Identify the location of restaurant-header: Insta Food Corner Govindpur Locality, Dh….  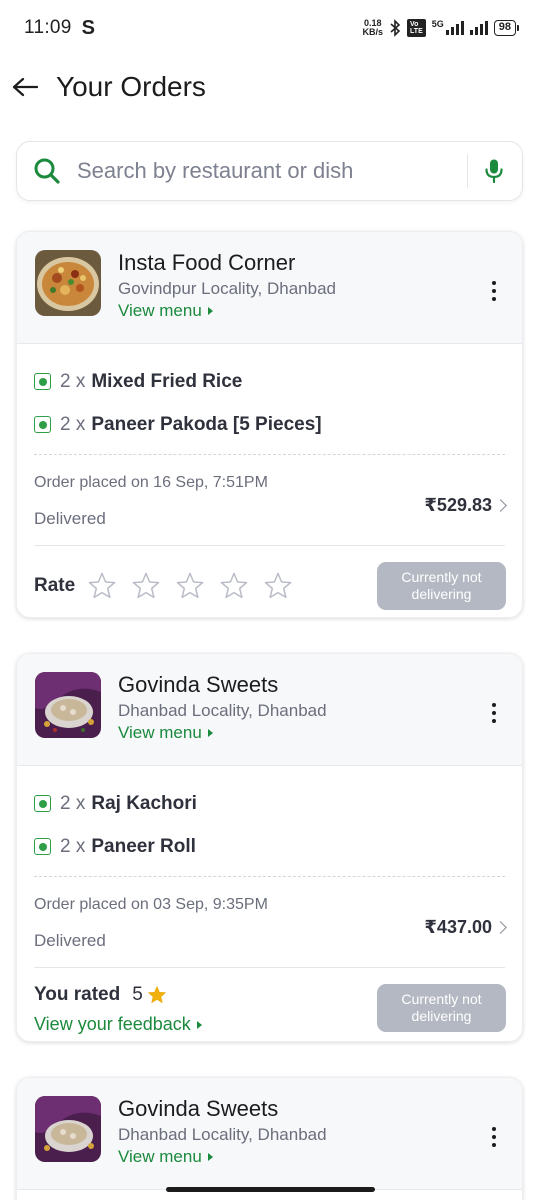
(269, 288).